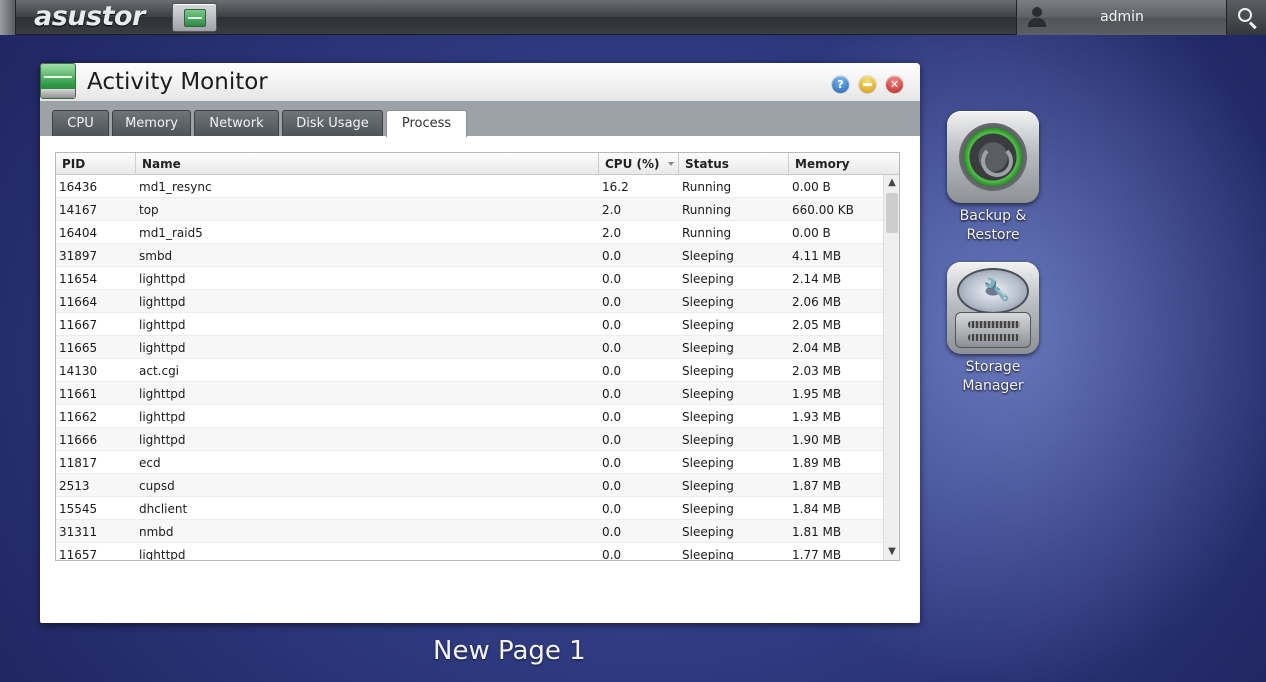 This screenshot has width=1266, height=682. What do you see at coordinates (891, 552) in the screenshot?
I see `scroll-down-icon: ▼` at bounding box center [891, 552].